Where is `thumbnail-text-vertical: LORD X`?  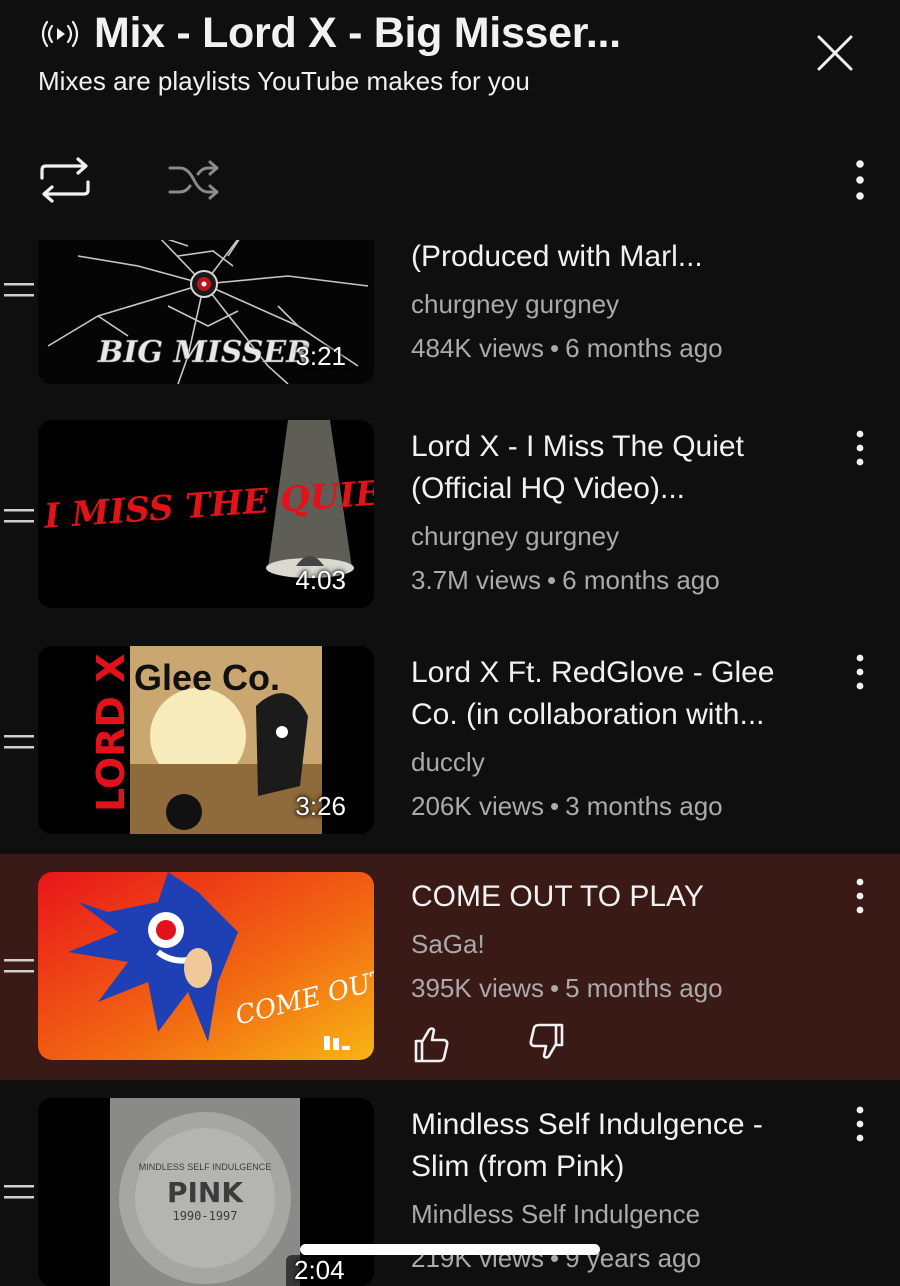
thumbnail-text-vertical: LORD X is located at coordinates (111, 733).